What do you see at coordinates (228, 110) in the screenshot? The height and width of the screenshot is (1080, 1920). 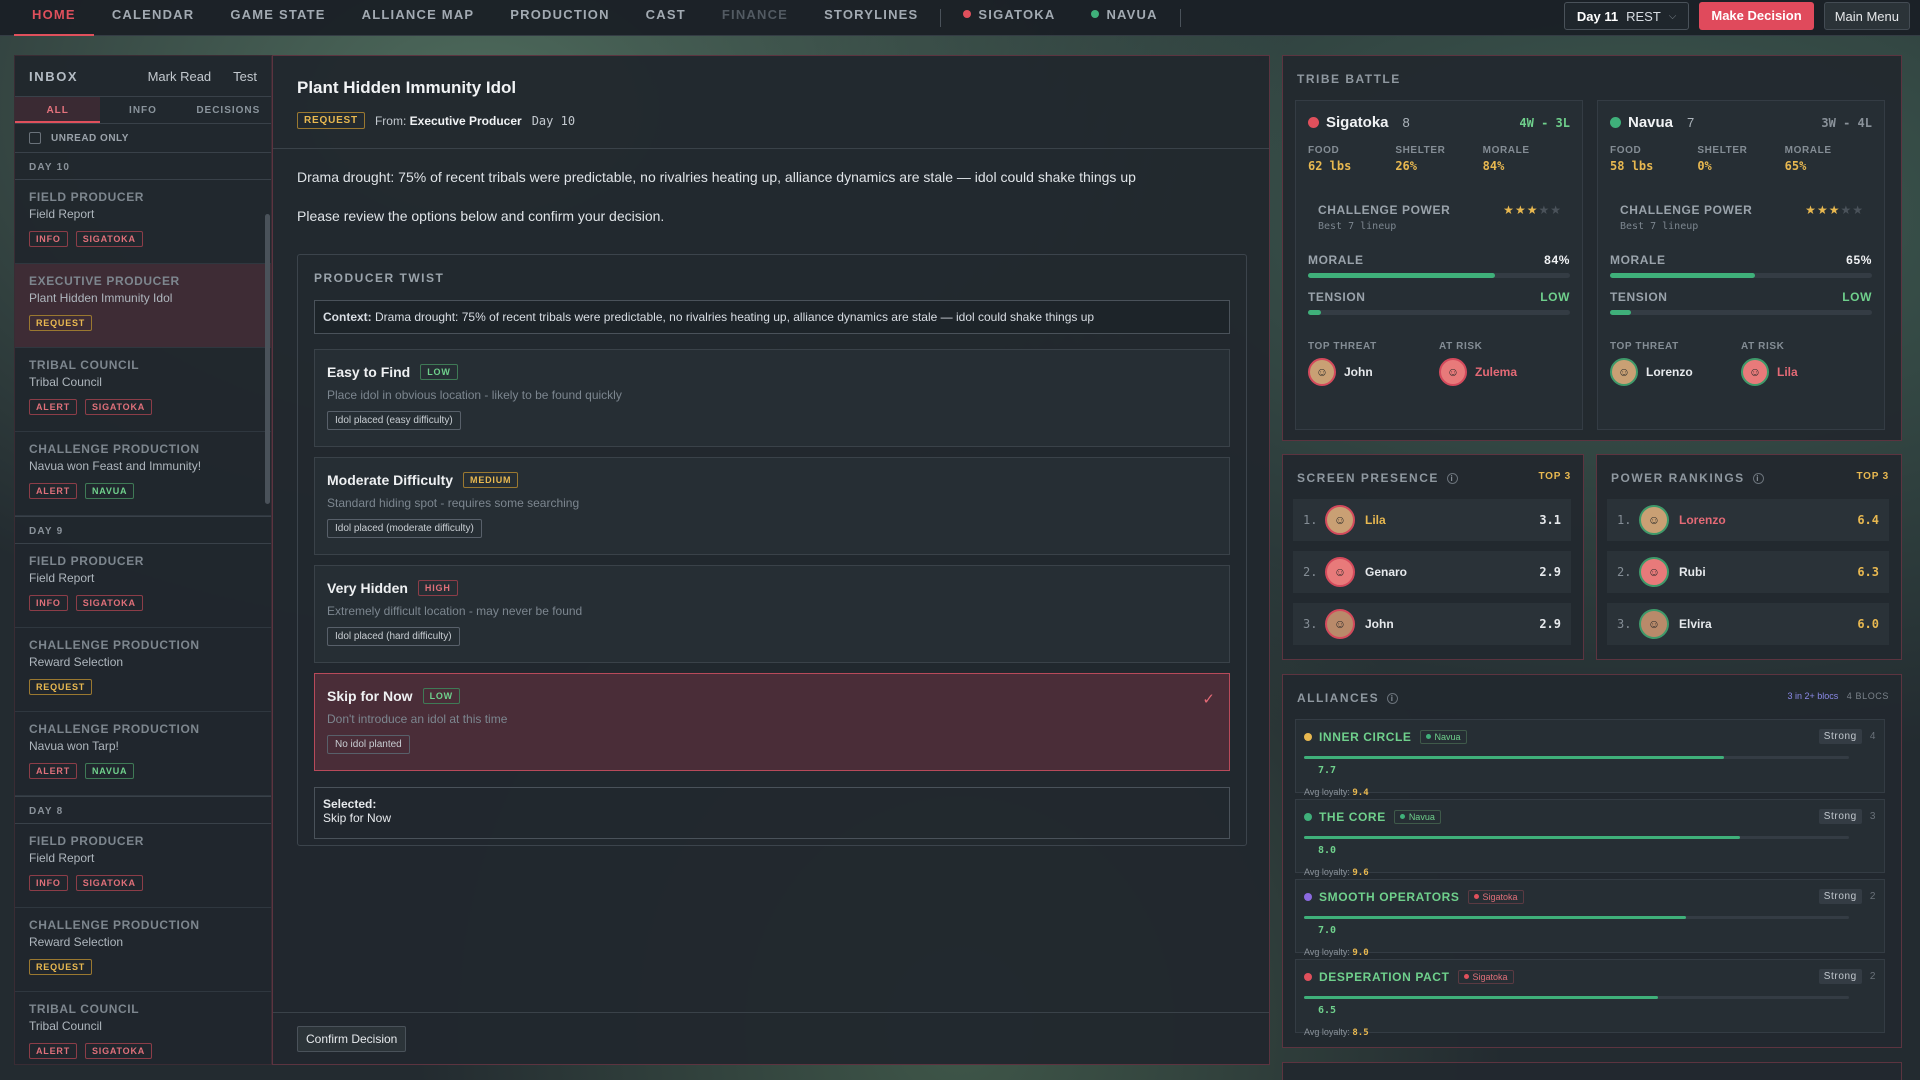 I see `inbox-tab-decisions: DECISIONS` at bounding box center [228, 110].